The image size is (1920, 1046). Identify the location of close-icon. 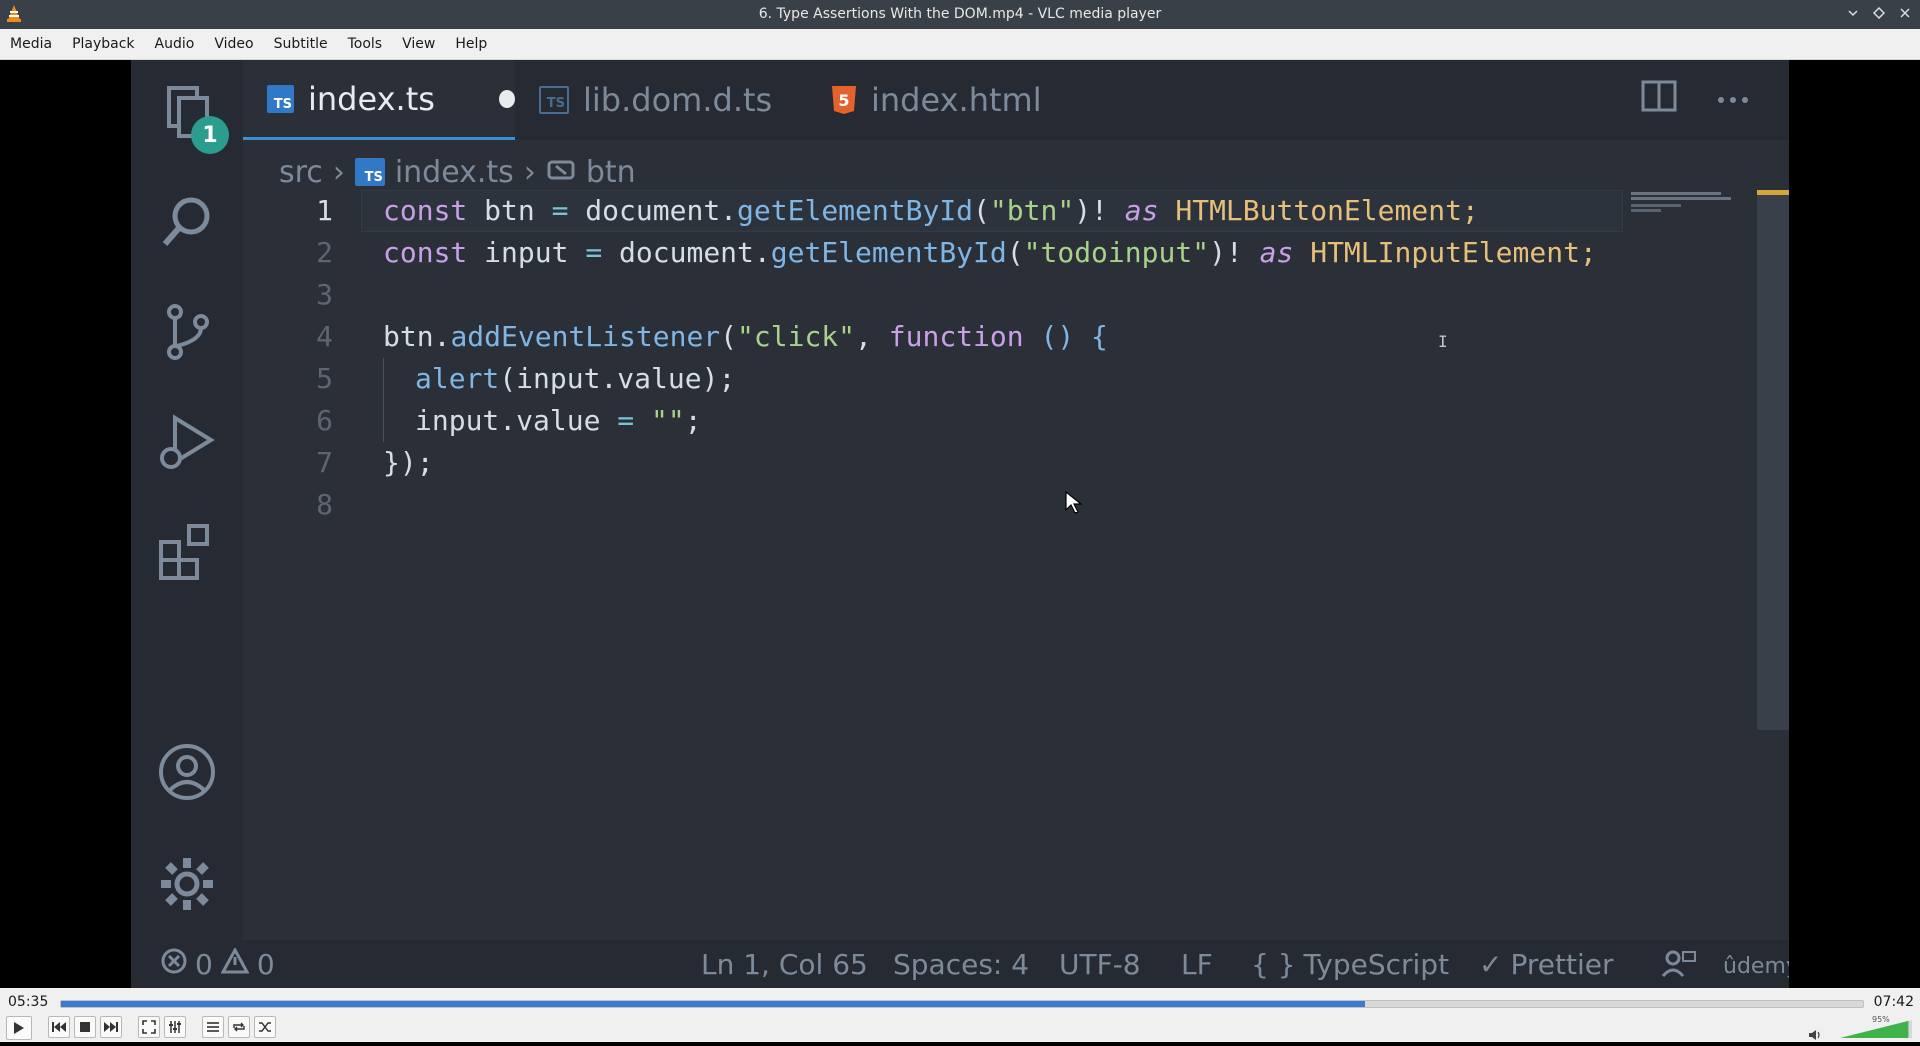
(1905, 13).